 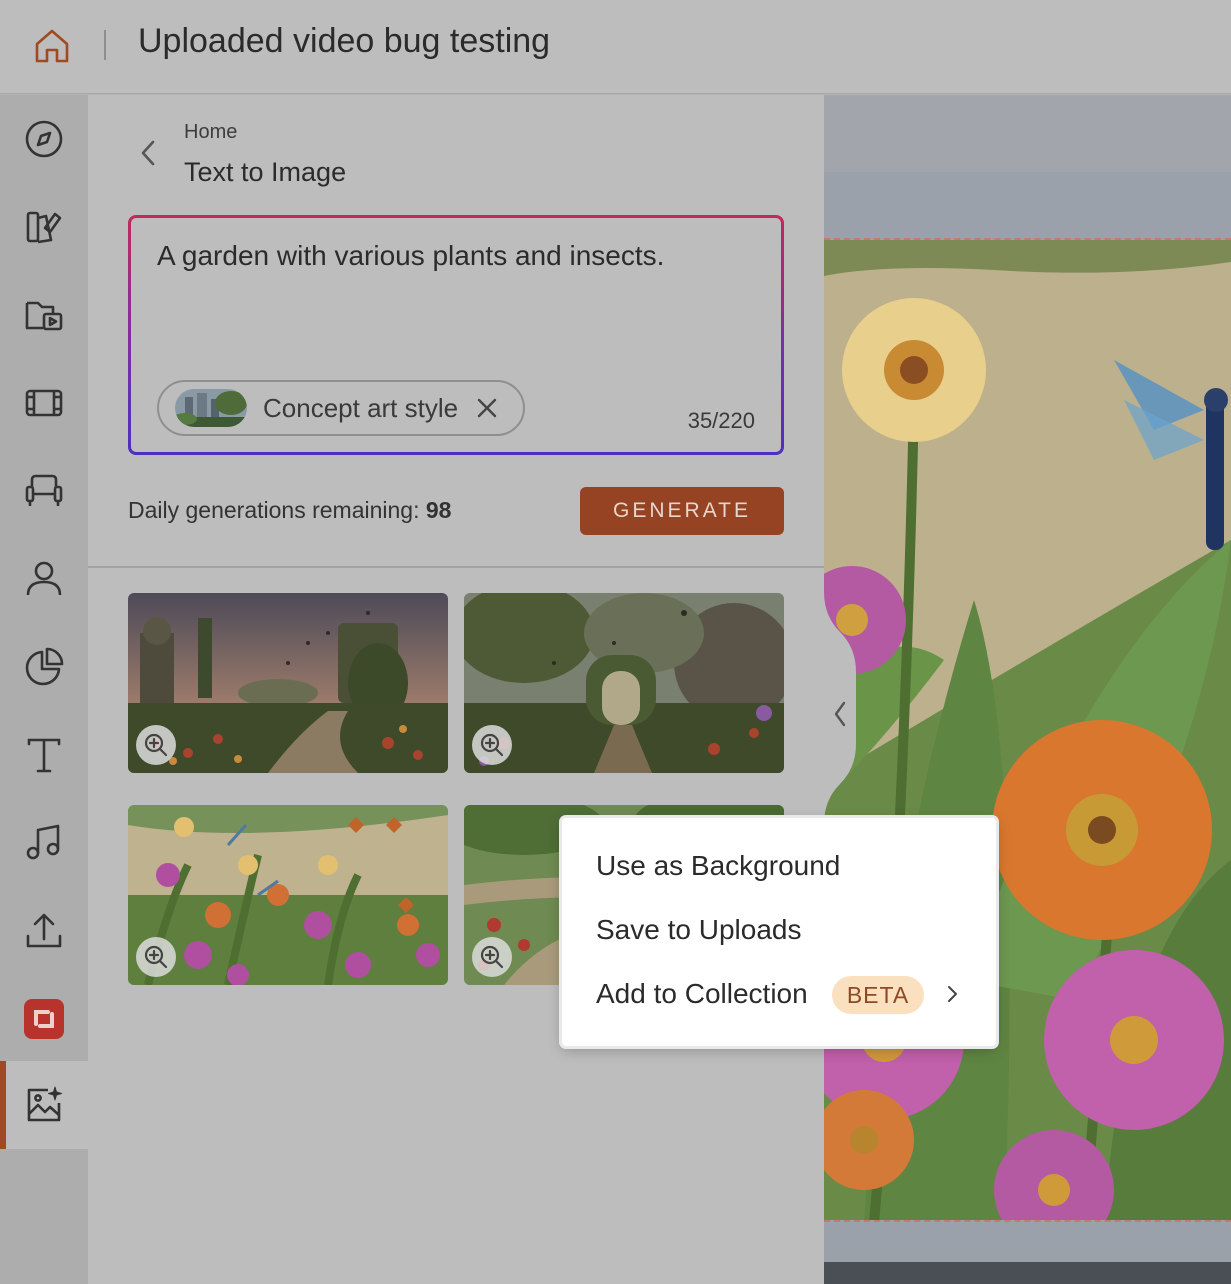 I want to click on sidebar, so click(x=44, y=689).